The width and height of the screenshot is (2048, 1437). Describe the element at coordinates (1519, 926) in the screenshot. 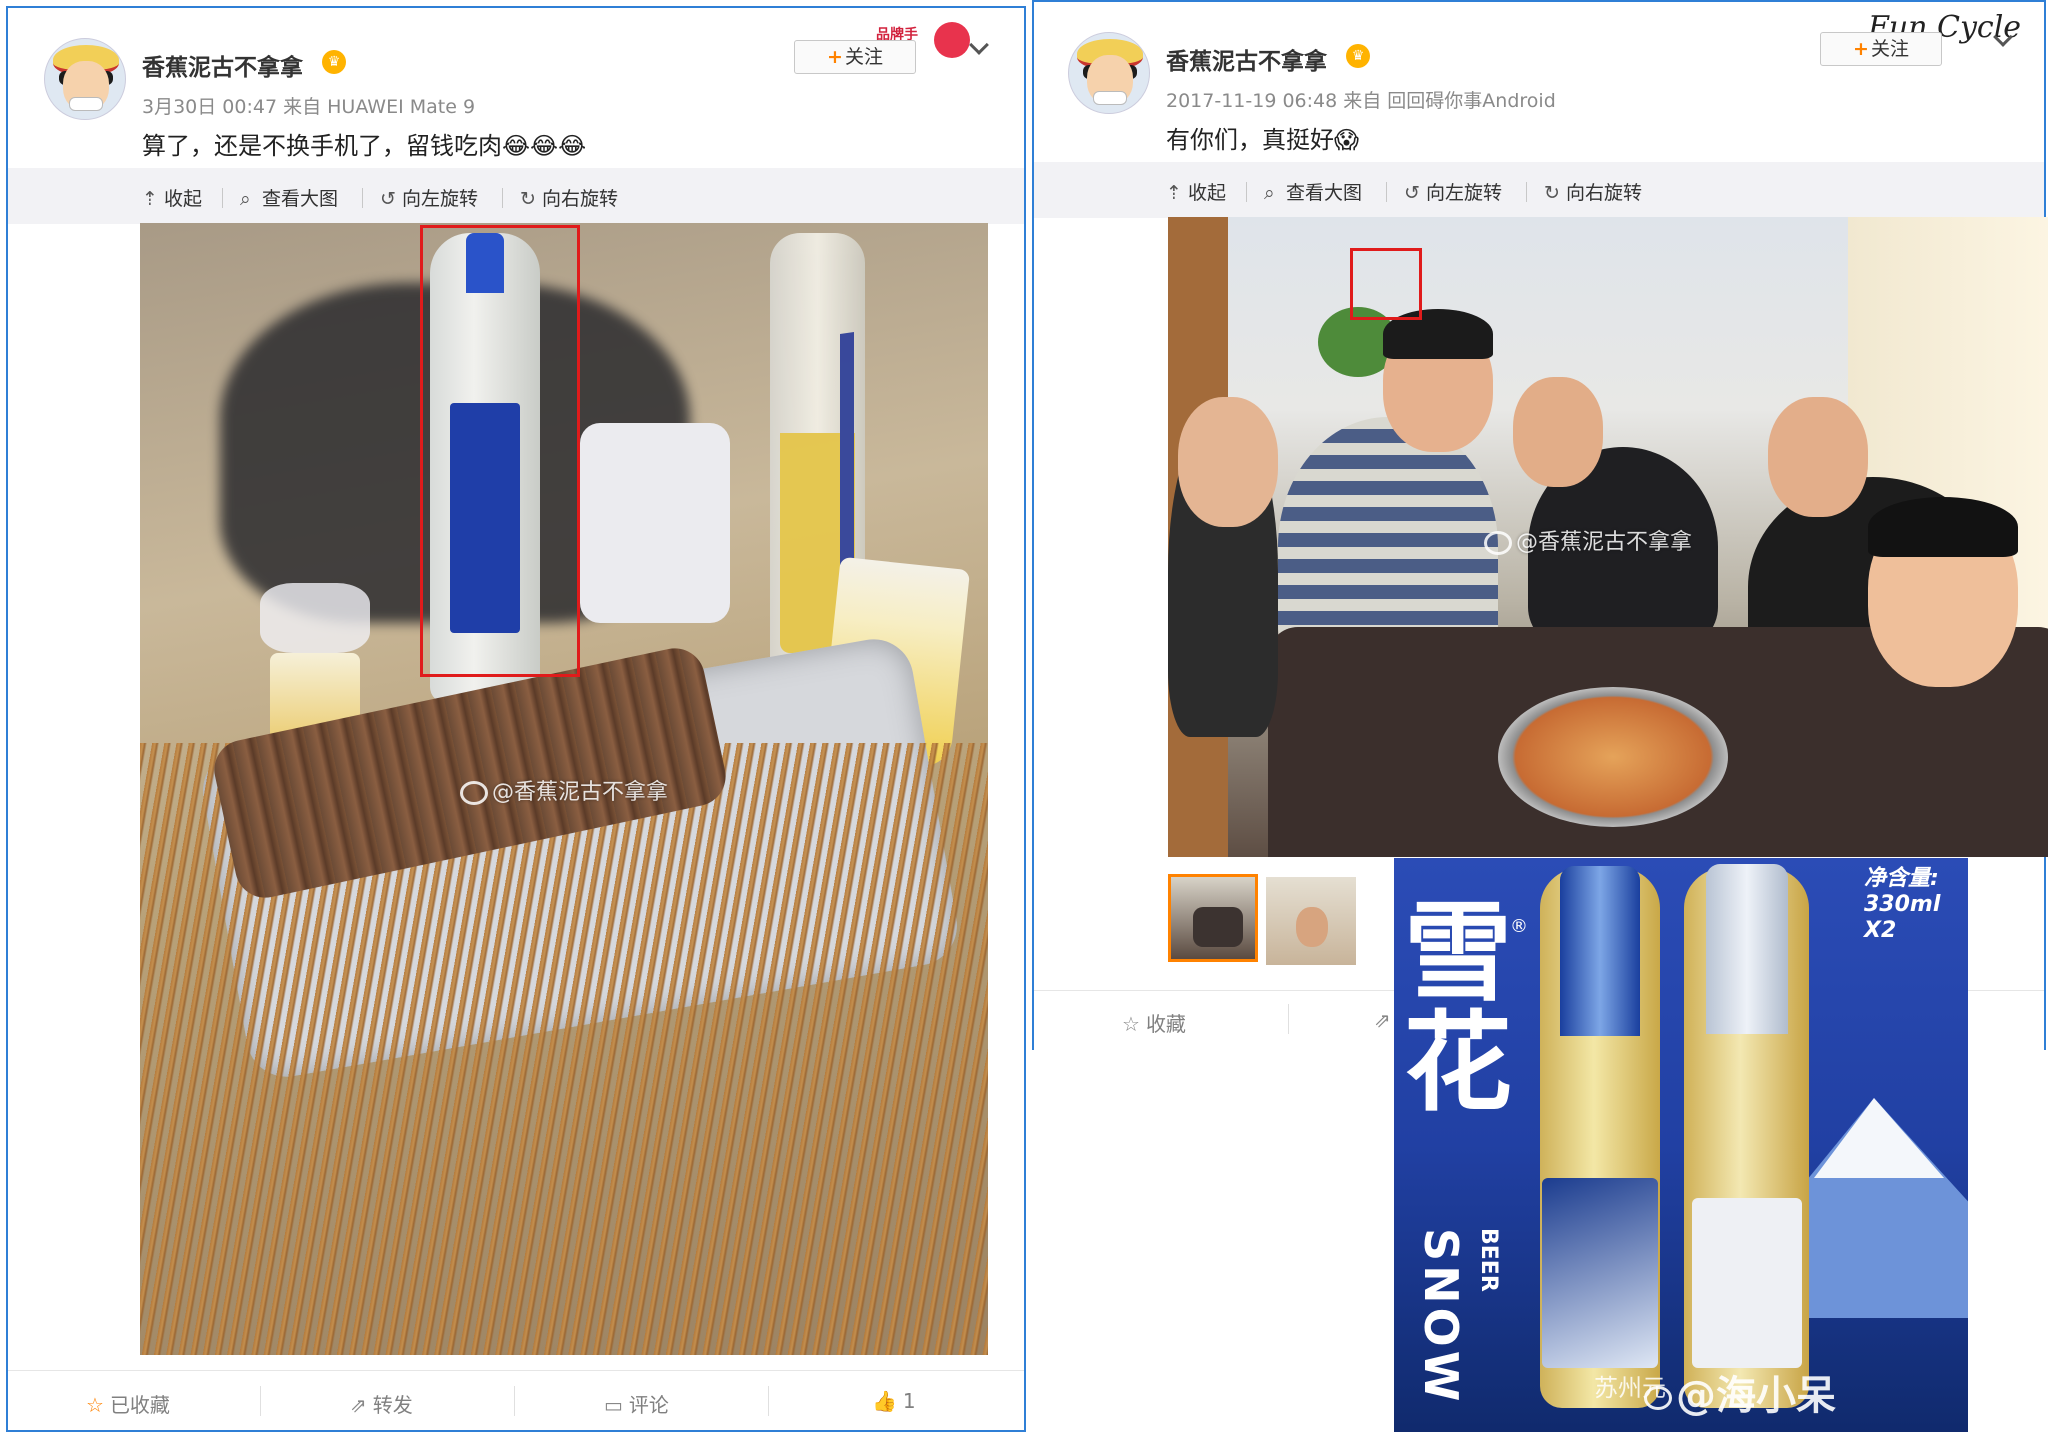

I see `registered-mark: ®` at that location.